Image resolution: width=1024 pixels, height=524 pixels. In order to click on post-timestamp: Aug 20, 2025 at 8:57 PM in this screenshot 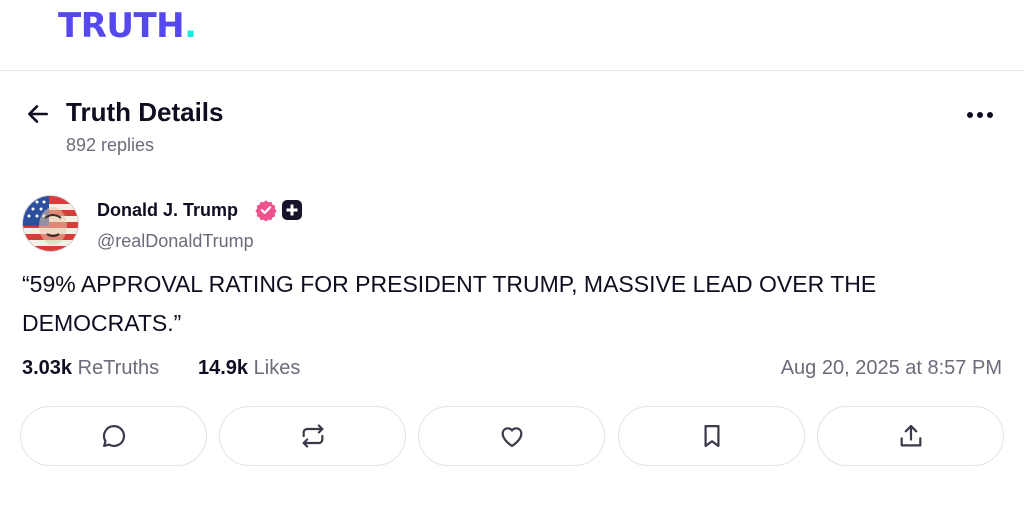, I will do `click(891, 368)`.